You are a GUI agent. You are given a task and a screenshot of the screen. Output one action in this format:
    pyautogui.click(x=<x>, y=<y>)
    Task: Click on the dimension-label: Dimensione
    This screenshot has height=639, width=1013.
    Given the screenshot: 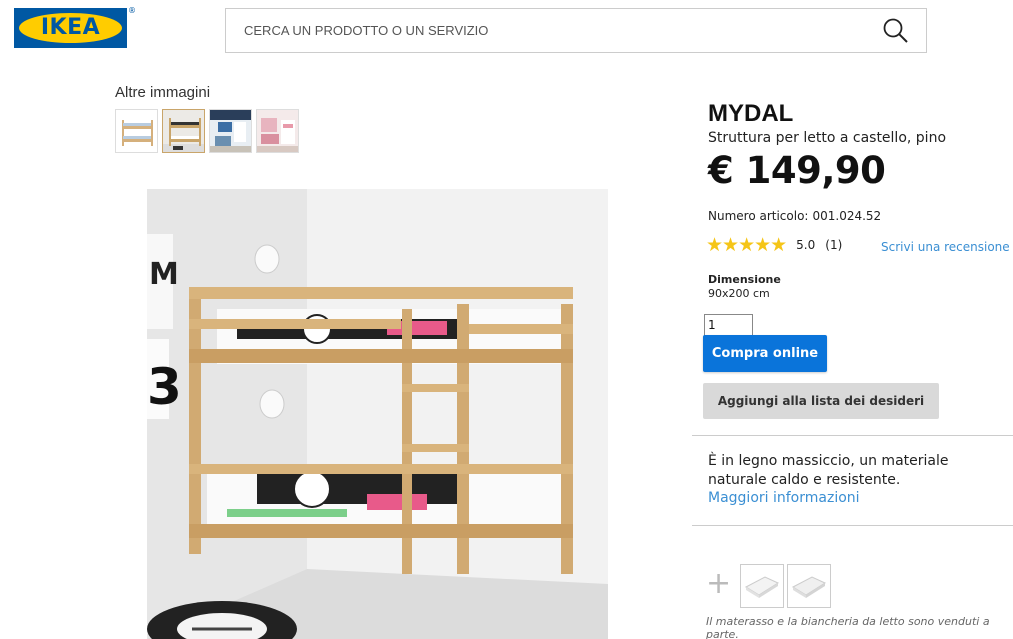 What is the action you would take?
    pyautogui.click(x=744, y=279)
    